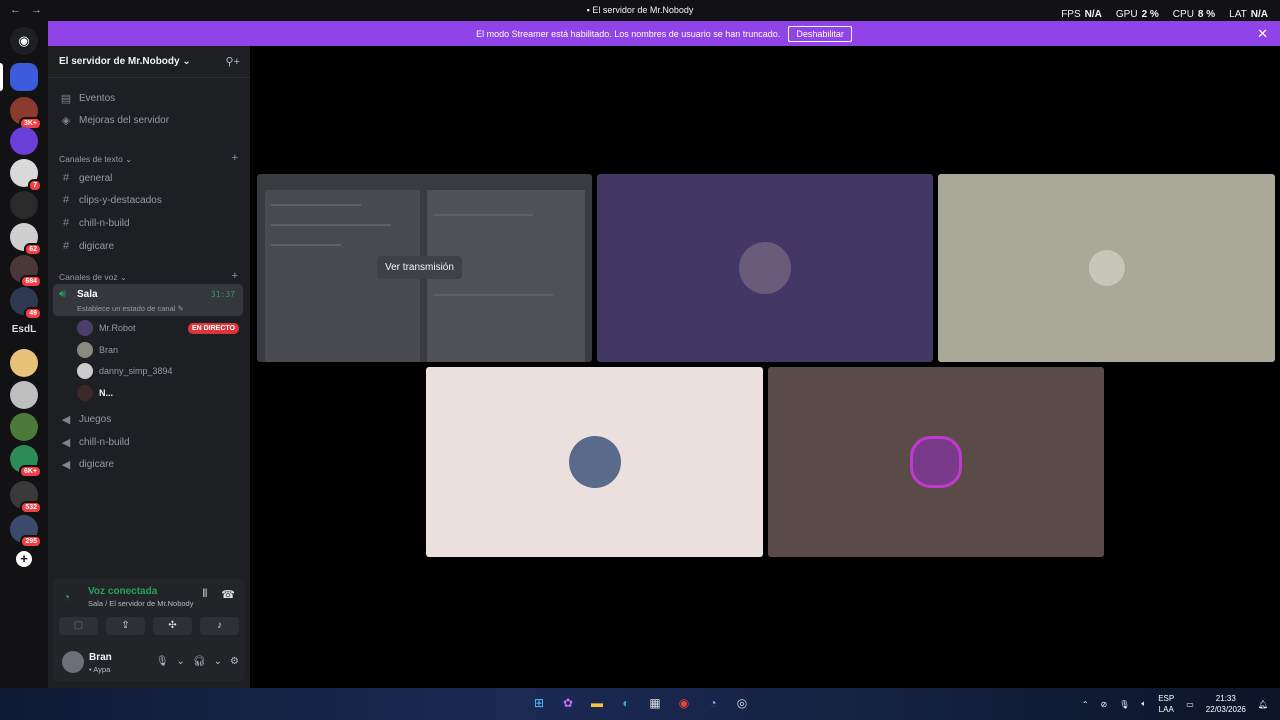 This screenshot has height=720, width=1280. What do you see at coordinates (1226, 704) in the screenshot?
I see `clock: 21:33 22/03/2026` at bounding box center [1226, 704].